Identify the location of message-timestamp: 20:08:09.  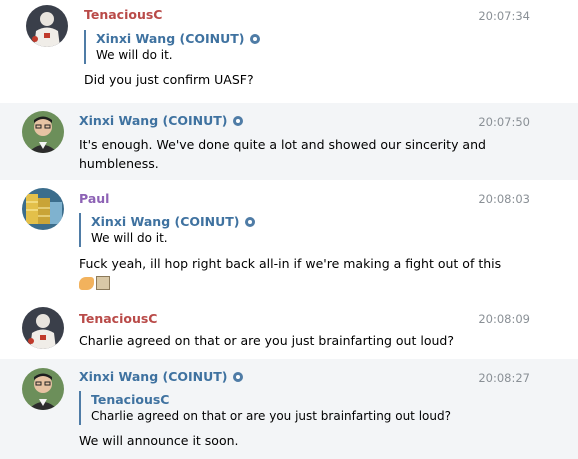
(504, 319).